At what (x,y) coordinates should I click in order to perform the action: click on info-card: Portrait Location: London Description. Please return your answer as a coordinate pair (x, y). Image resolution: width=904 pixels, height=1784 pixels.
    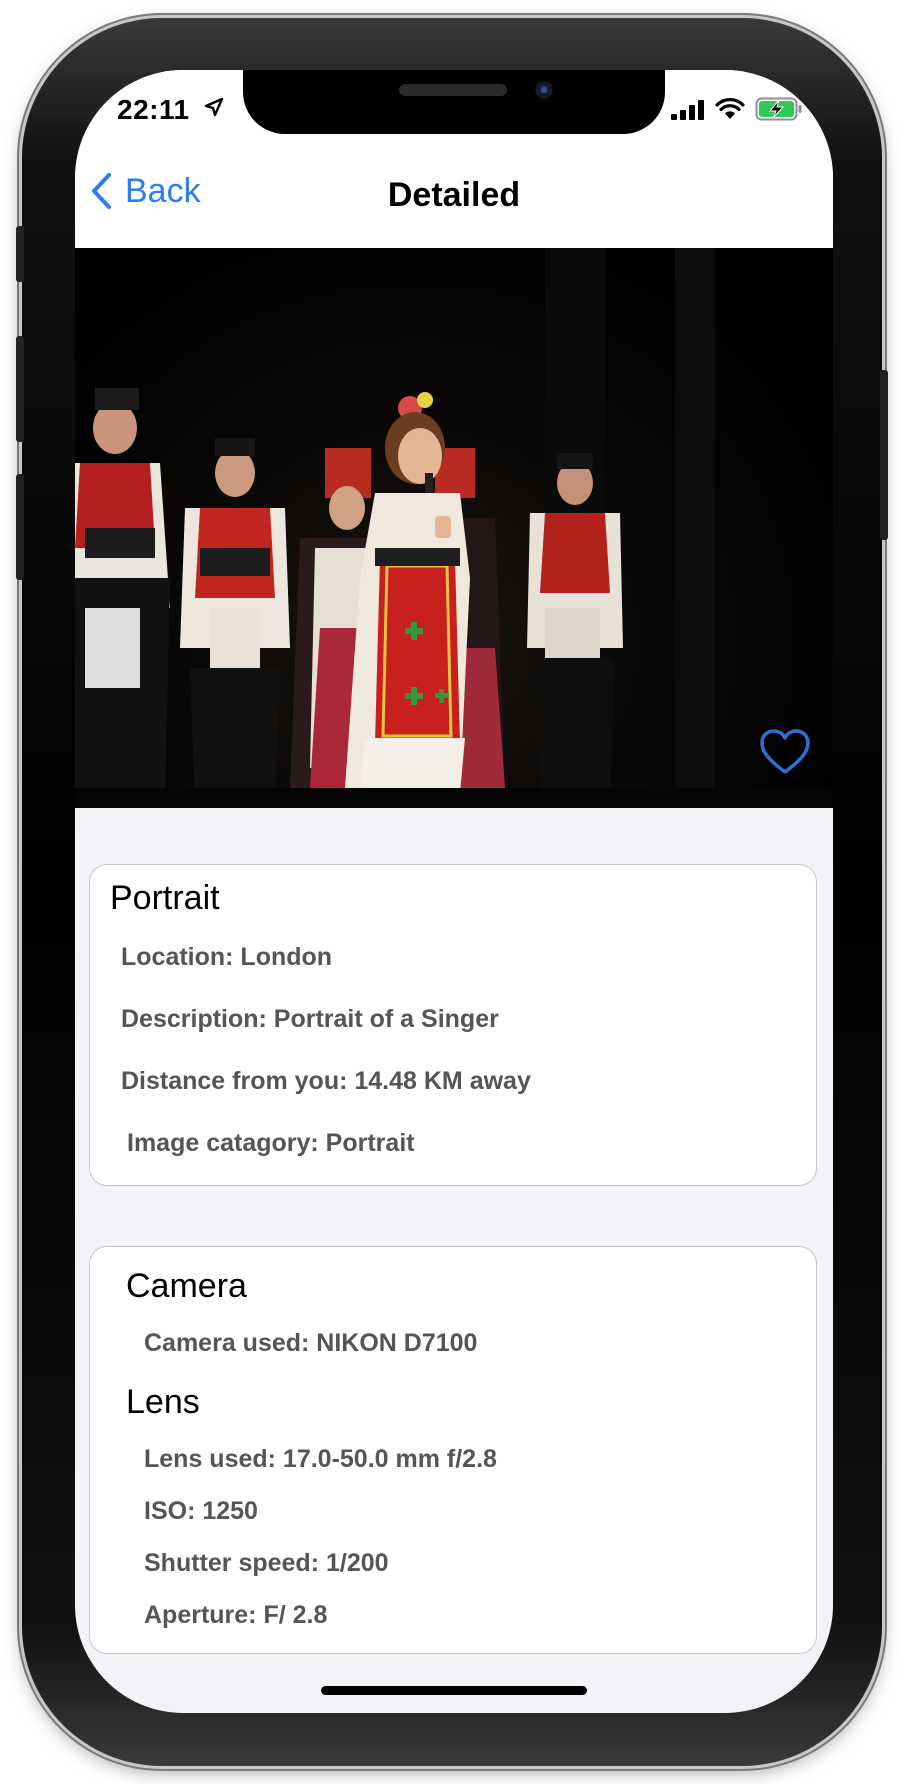
    Looking at the image, I should click on (453, 1025).